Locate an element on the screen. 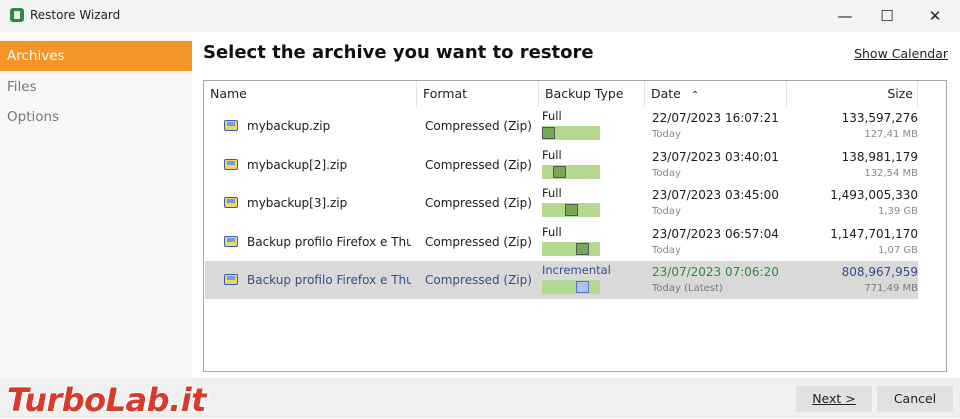 The height and width of the screenshot is (419, 960). maximize-button: ☐ is located at coordinates (887, 16).